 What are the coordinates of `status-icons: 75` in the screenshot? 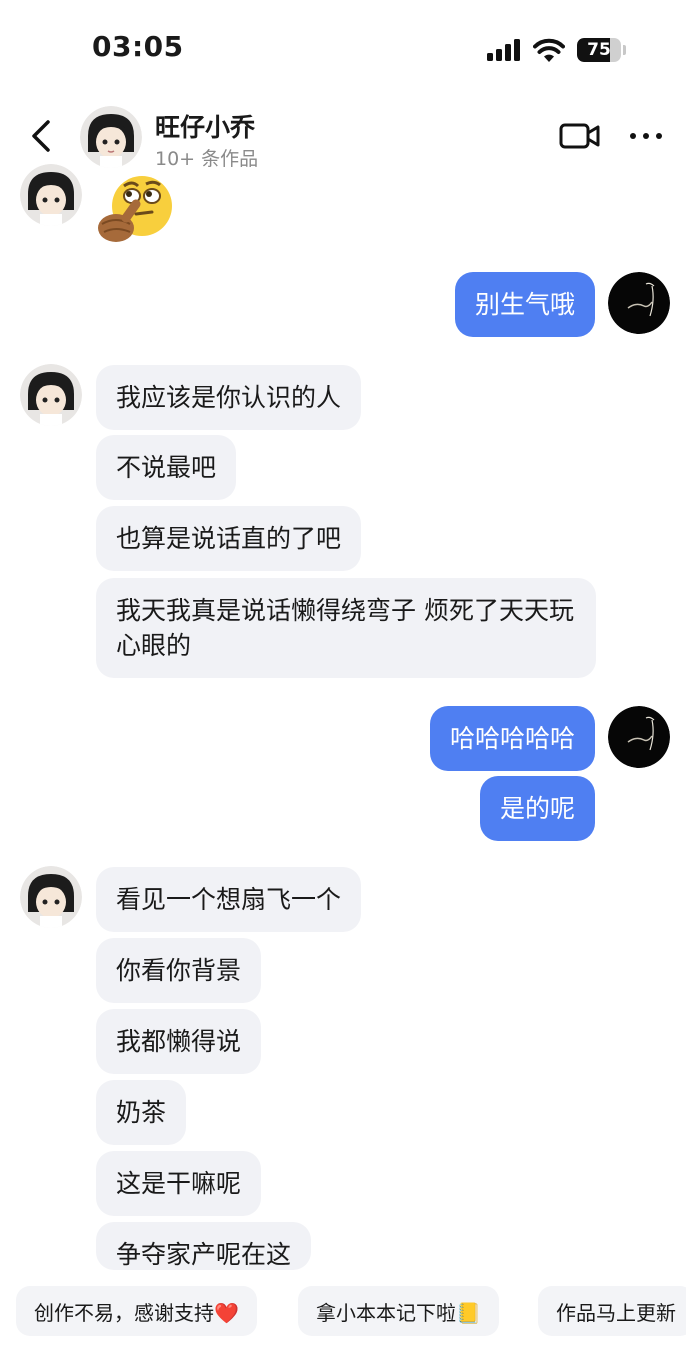 It's located at (556, 50).